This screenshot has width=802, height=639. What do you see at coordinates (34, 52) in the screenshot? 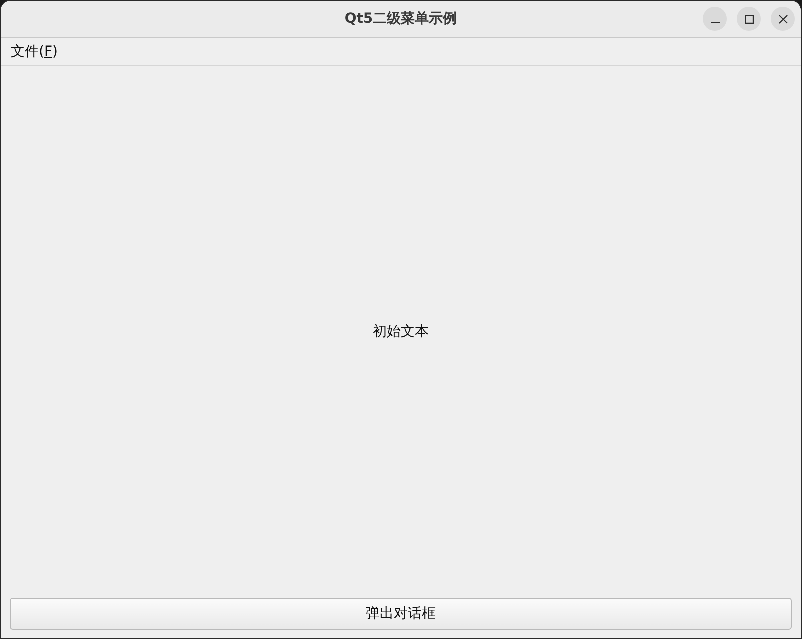
I see `file-menu: 文件(F)` at bounding box center [34, 52].